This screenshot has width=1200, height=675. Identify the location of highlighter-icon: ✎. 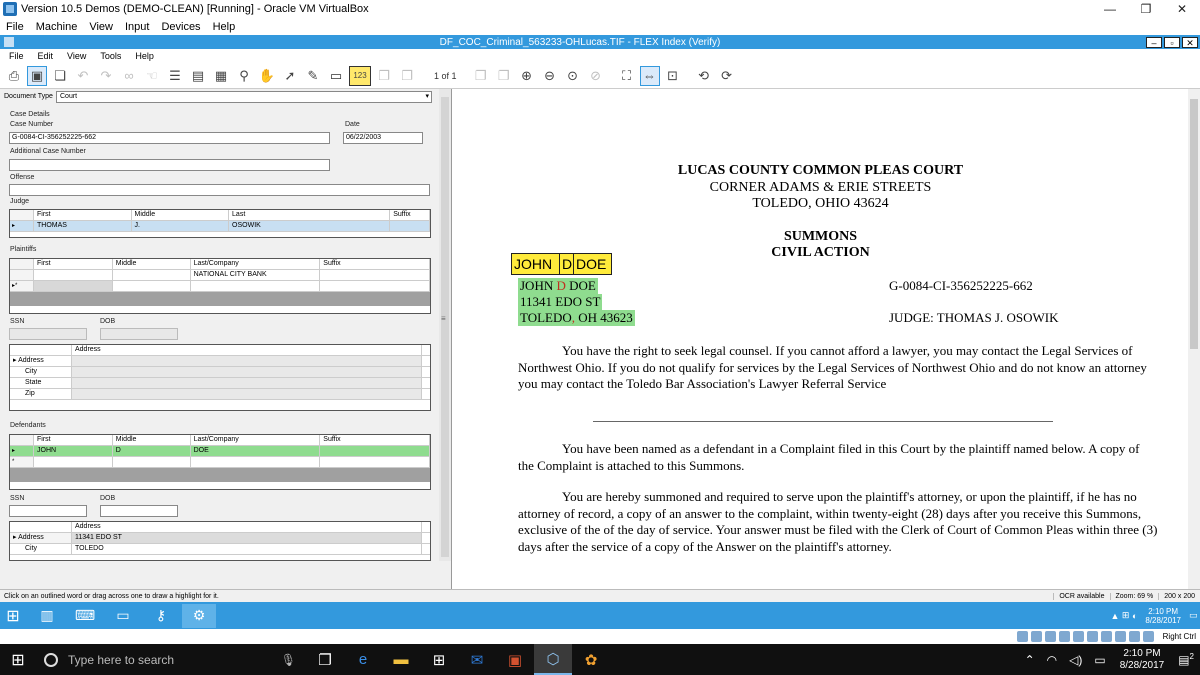
(313, 76).